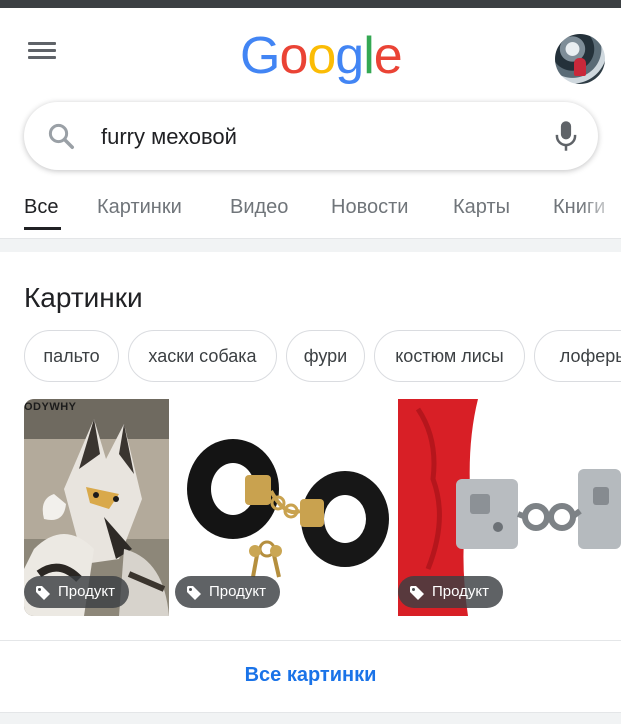 The image size is (621, 724). Describe the element at coordinates (310, 640) in the screenshot. I see `divider` at that location.